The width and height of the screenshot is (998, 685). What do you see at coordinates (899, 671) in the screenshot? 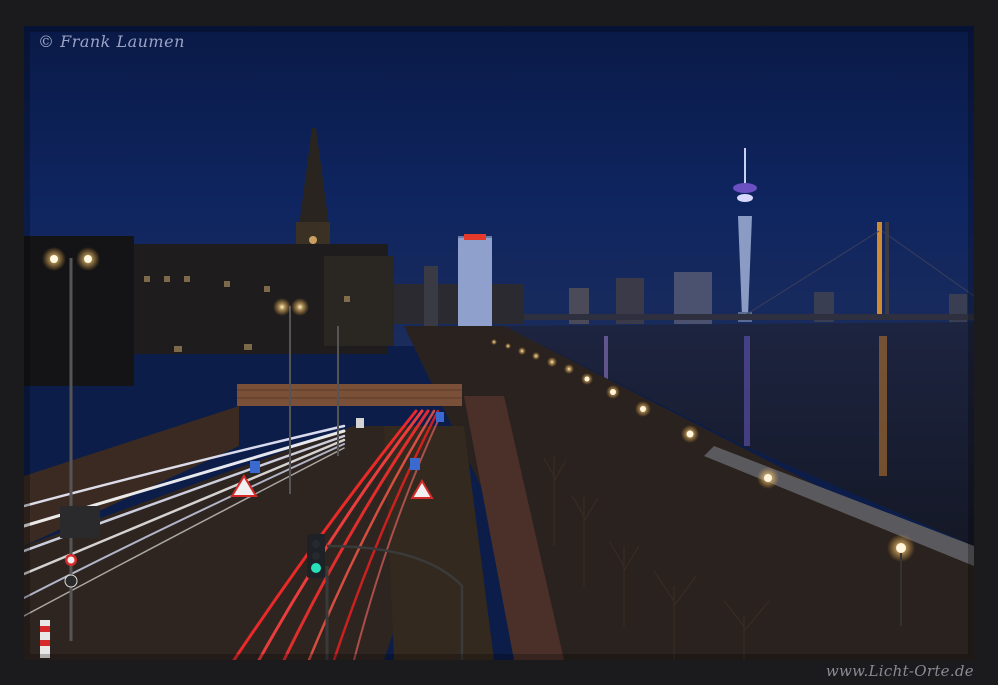
I see `website-watermark: www.Licht-Orte.de` at bounding box center [899, 671].